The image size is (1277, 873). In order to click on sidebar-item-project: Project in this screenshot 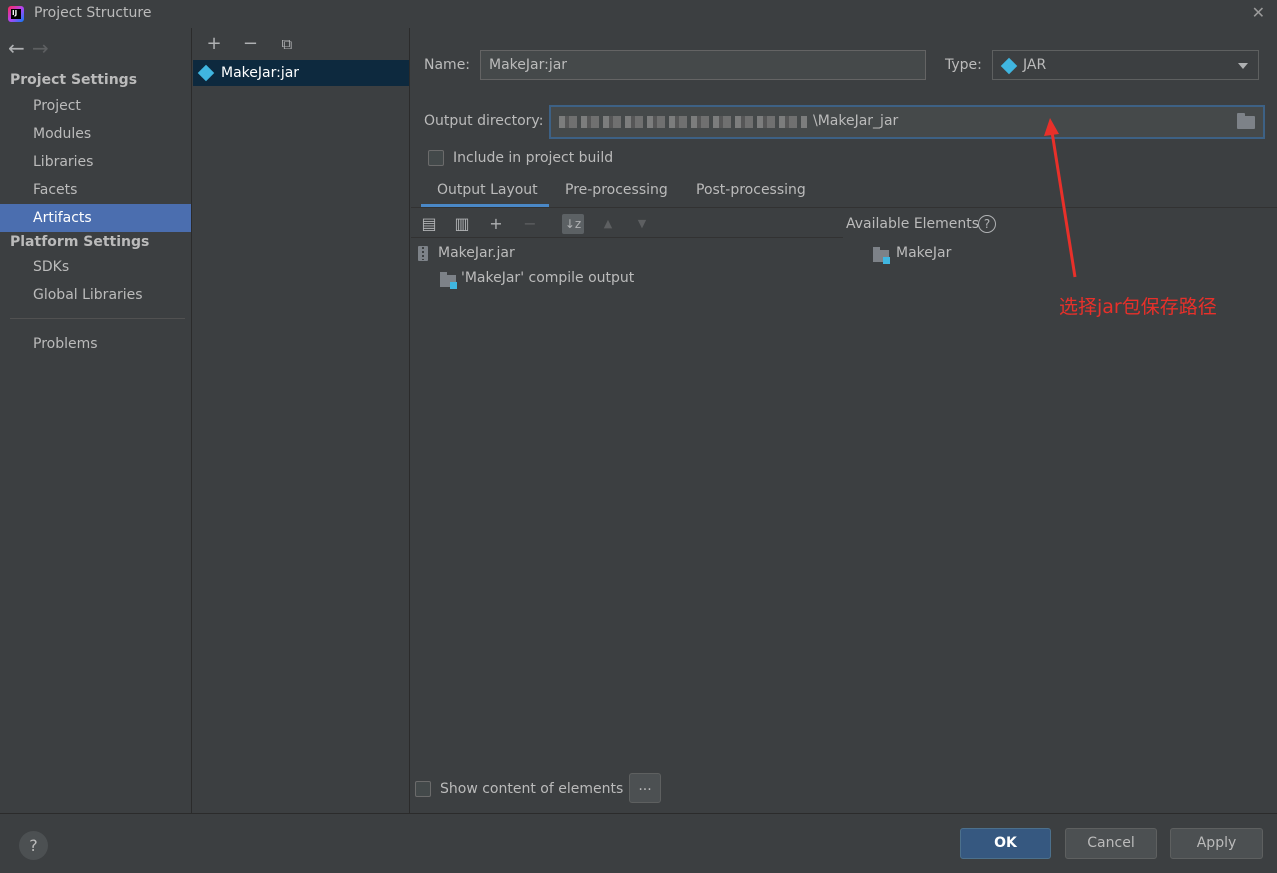, I will do `click(95, 106)`.